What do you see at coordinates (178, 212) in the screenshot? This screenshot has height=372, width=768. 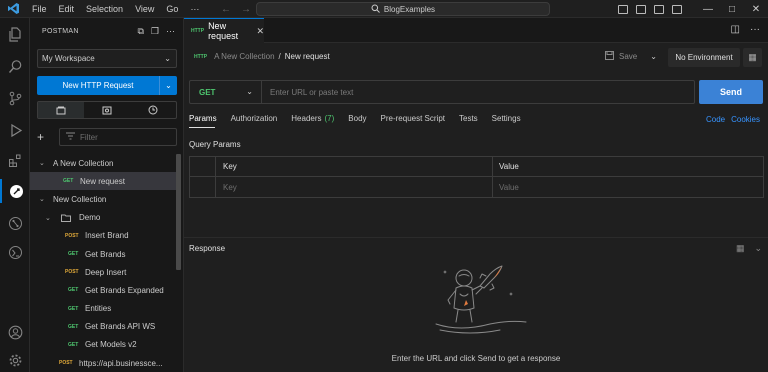 I see `sidebar-scrollbar` at bounding box center [178, 212].